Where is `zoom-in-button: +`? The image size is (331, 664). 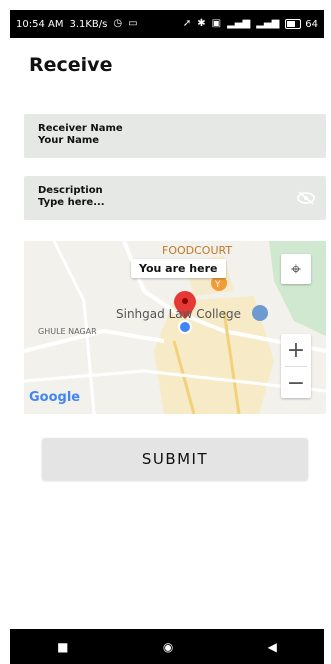 zoom-in-button: + is located at coordinates (296, 350).